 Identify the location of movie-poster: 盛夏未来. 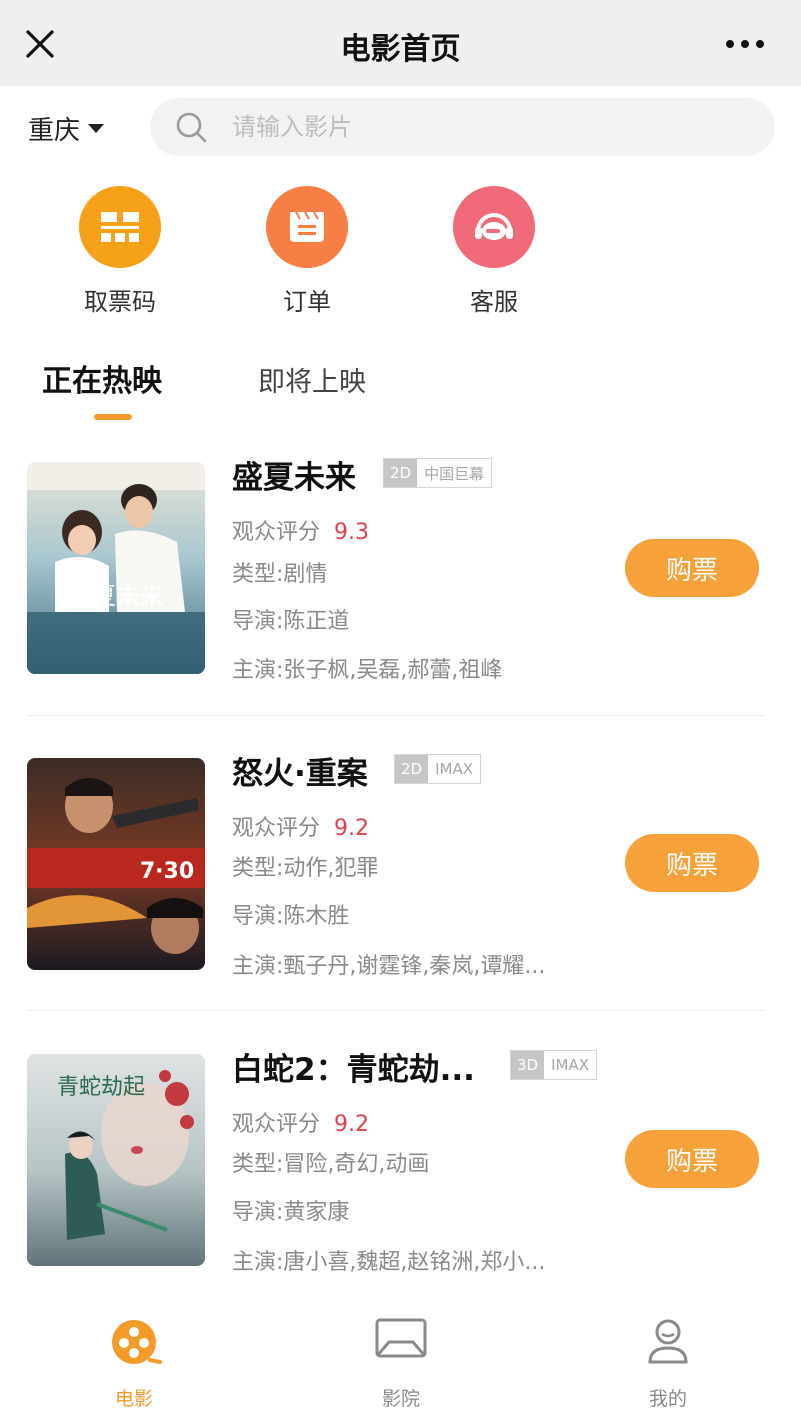
(116, 568).